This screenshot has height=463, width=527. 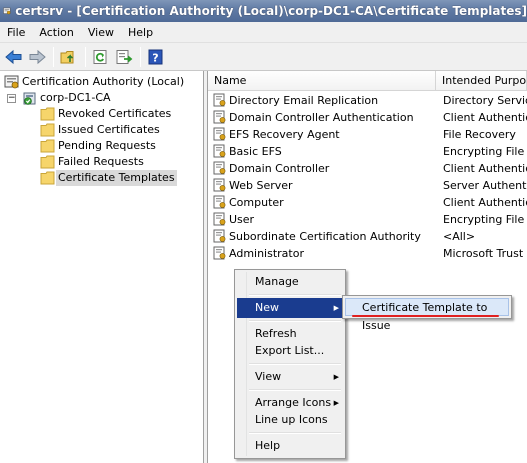 I want to click on cell-template-name: User, so click(x=242, y=219).